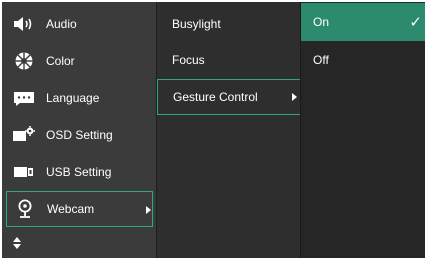 The width and height of the screenshot is (427, 260). What do you see at coordinates (415, 22) in the screenshot?
I see `checkmark-icon: ✓` at bounding box center [415, 22].